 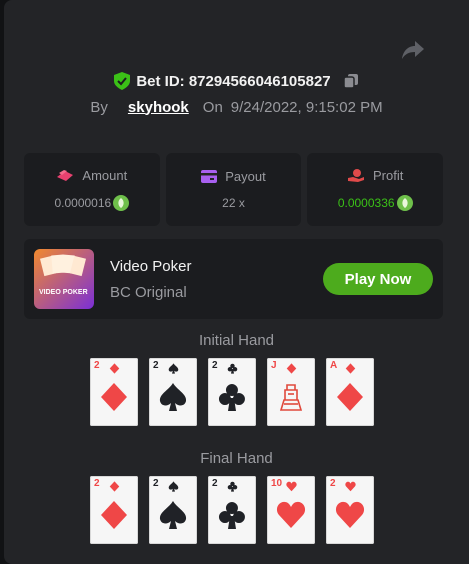 I want to click on amount-value: 0.0000016, so click(x=83, y=203).